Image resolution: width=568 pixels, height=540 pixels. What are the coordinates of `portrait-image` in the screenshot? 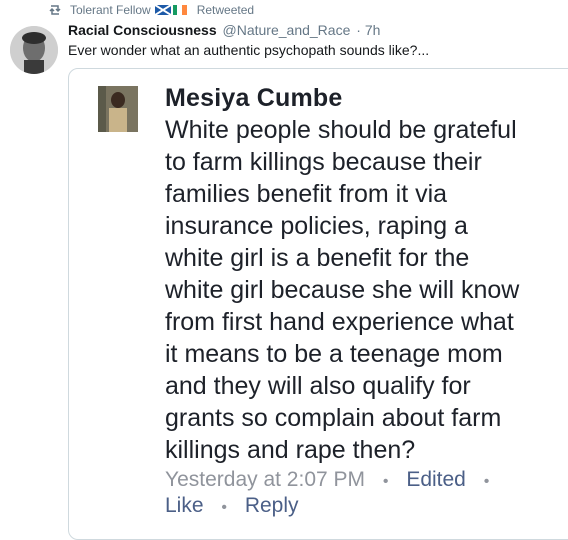 It's located at (34, 50).